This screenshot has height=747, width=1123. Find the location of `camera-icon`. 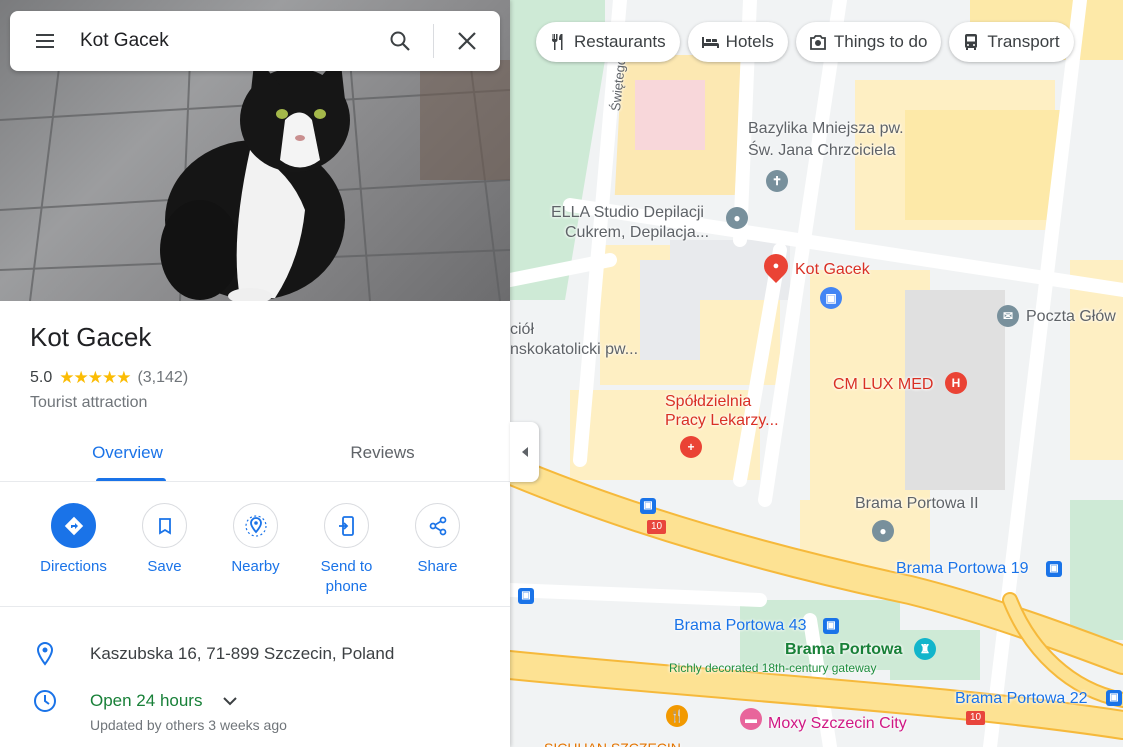

camera-icon is located at coordinates (817, 42).